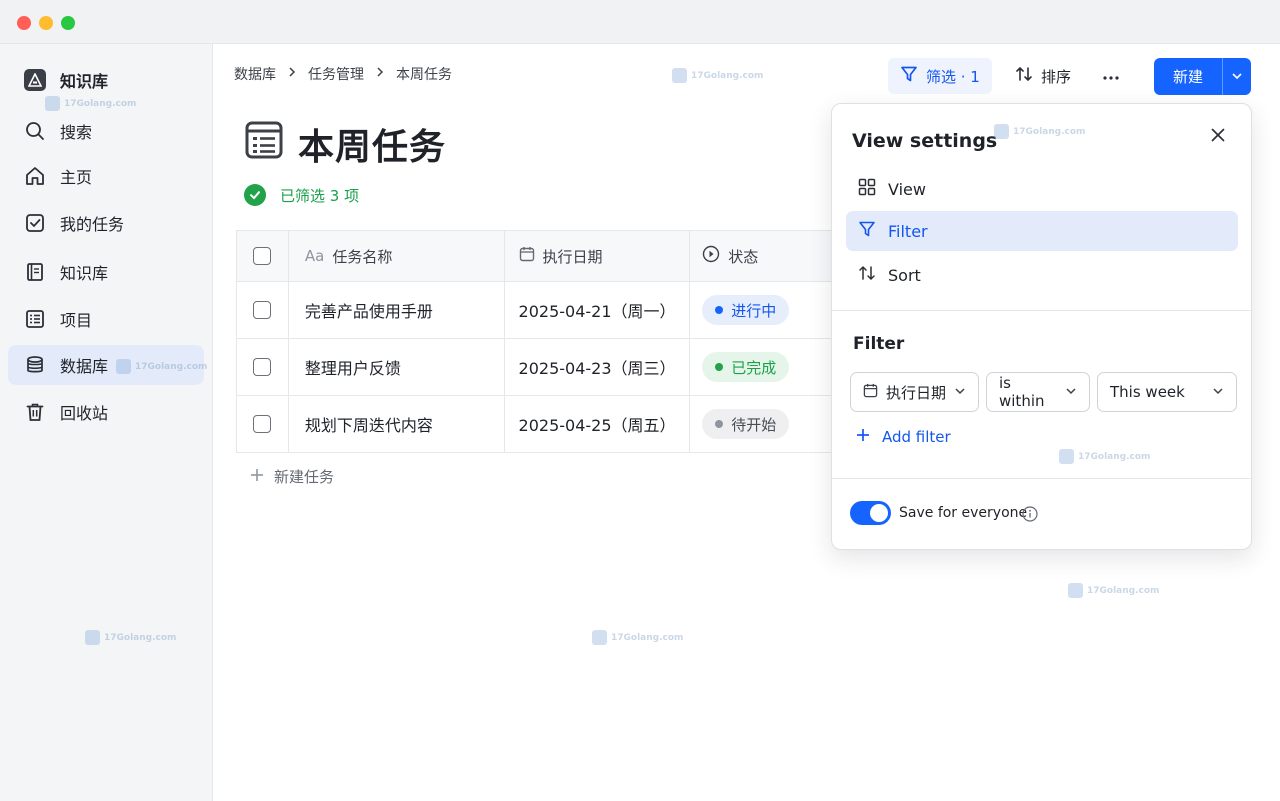  Describe the element at coordinates (46, 23) in the screenshot. I see `minimize-window-button` at that location.